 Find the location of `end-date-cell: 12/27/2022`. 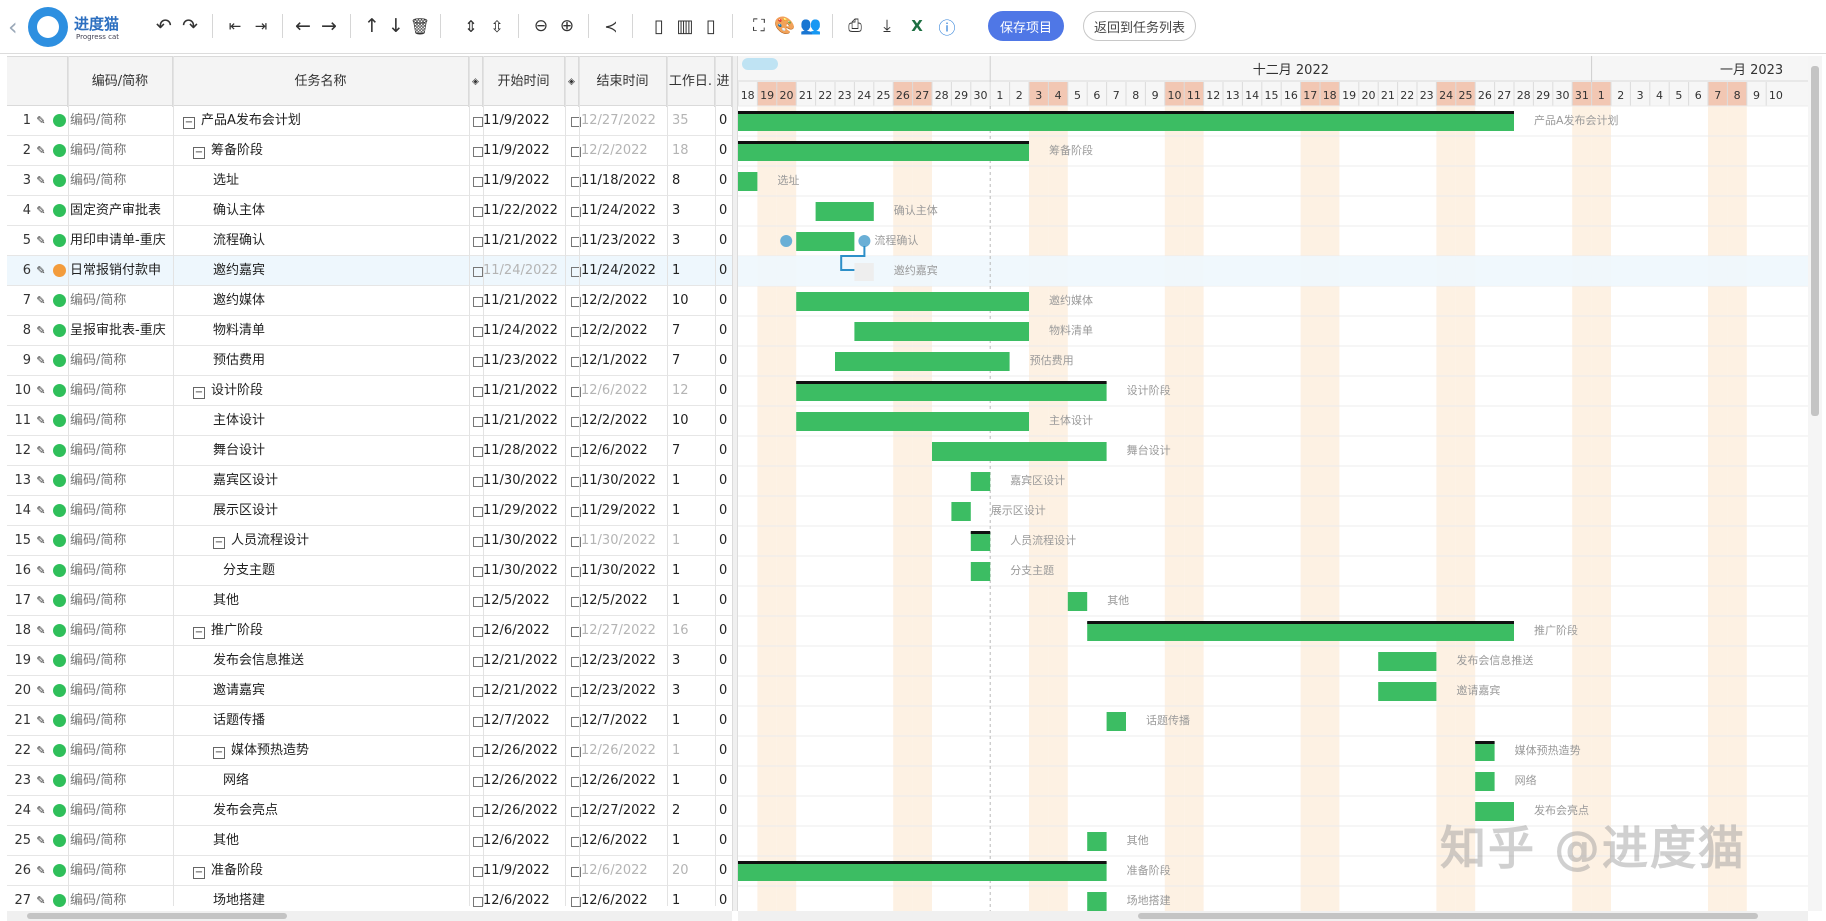

end-date-cell: 12/27/2022 is located at coordinates (615, 811).